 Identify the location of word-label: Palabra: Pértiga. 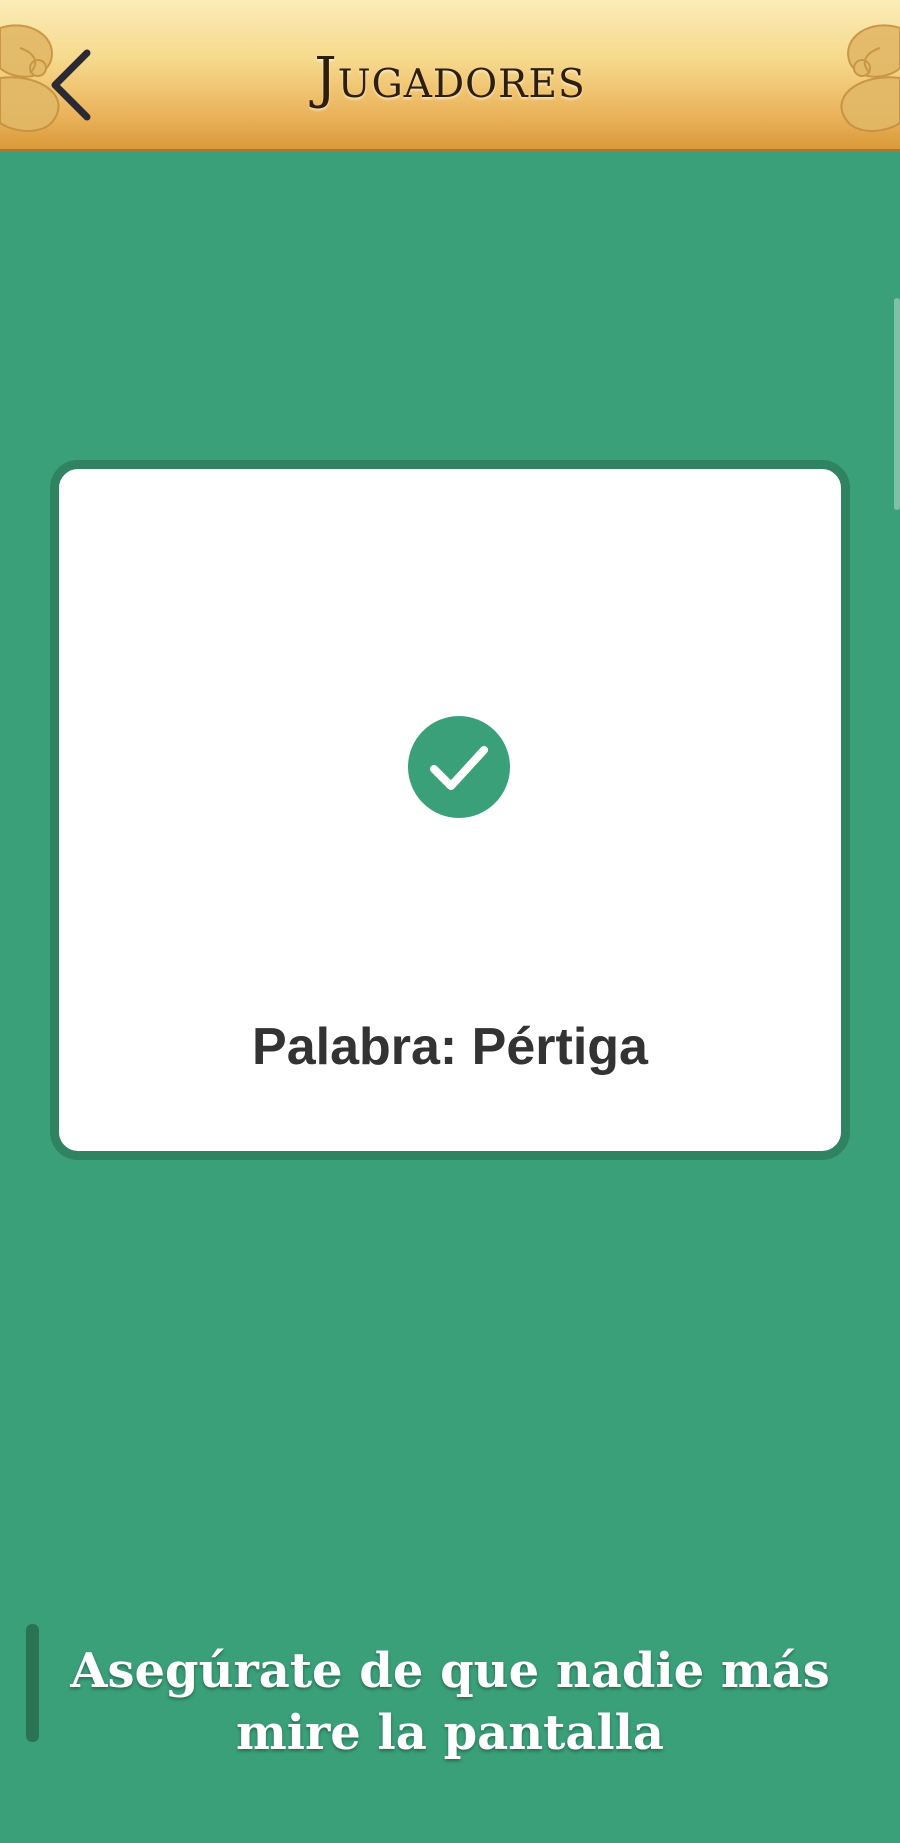
(450, 1047).